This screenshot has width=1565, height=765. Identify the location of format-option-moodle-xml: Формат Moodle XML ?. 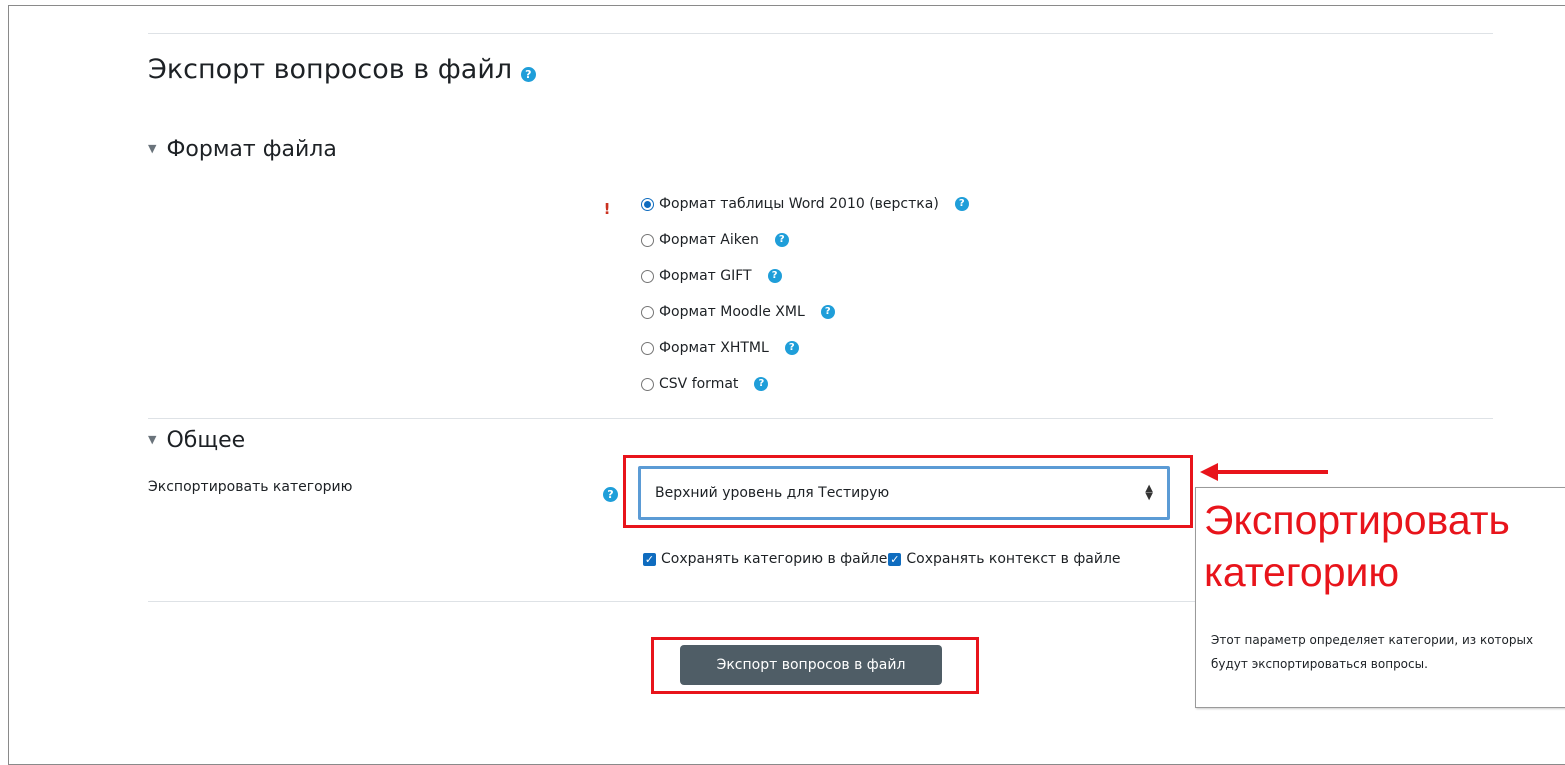
(805, 312).